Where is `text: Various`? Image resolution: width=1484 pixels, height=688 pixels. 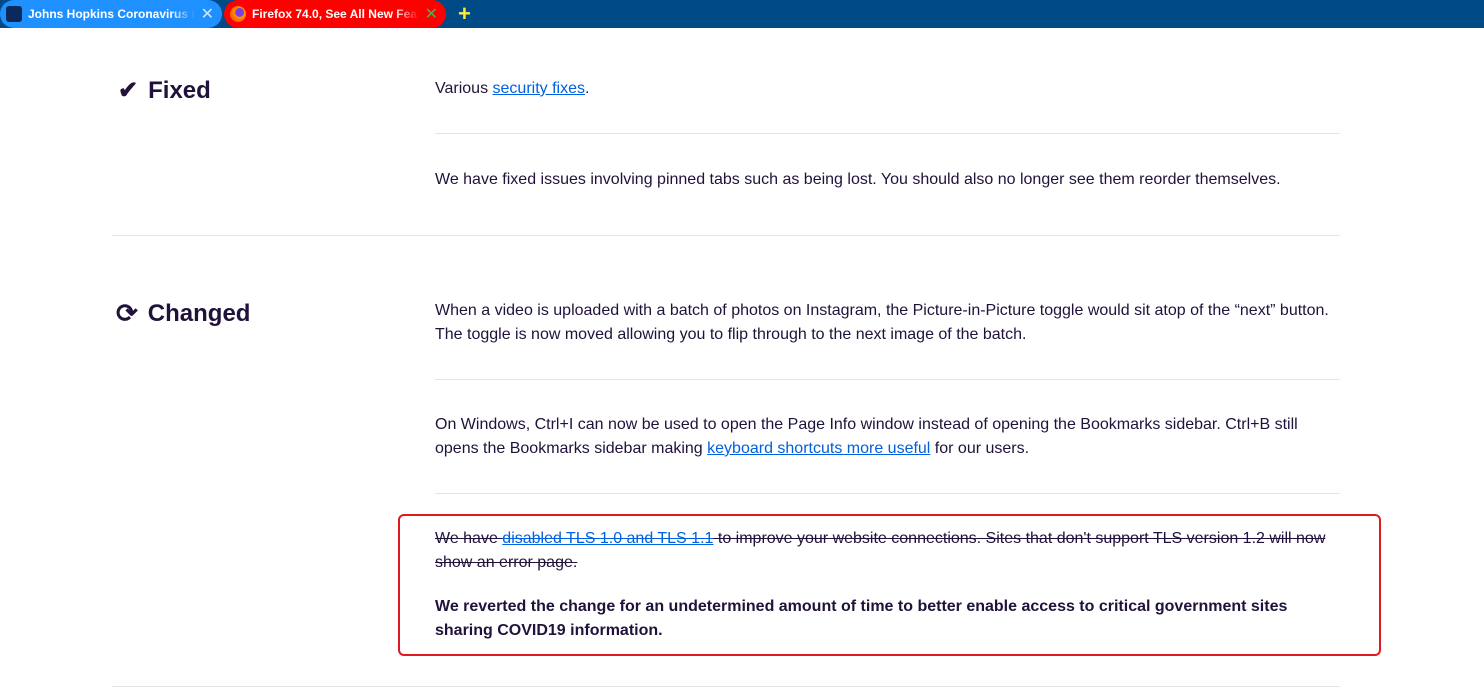 text: Various is located at coordinates (464, 88).